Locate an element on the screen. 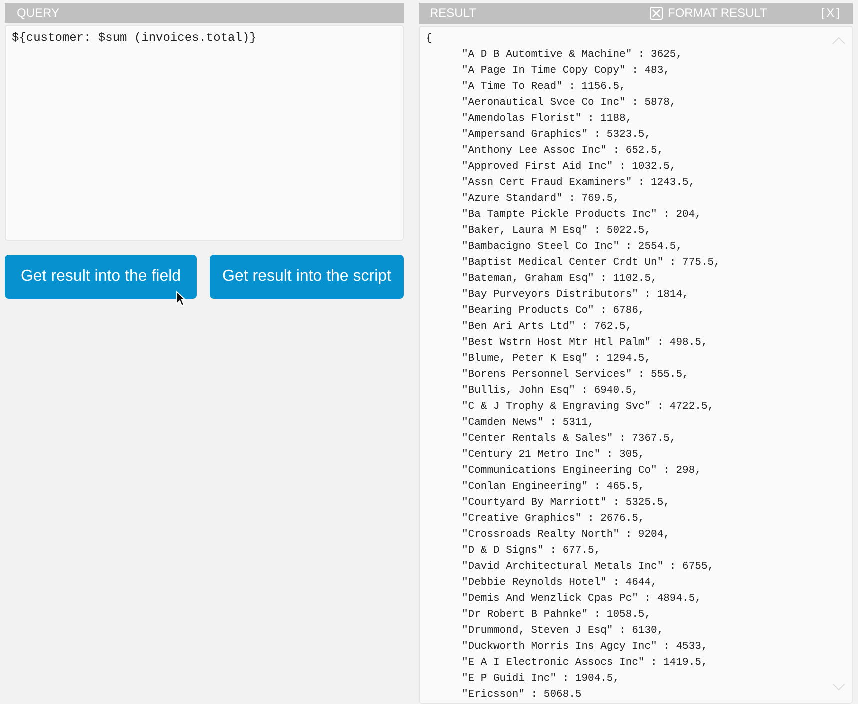 The image size is (858, 704). result-line: "Borens Personnel Services" : 555.5, is located at coordinates (575, 375).